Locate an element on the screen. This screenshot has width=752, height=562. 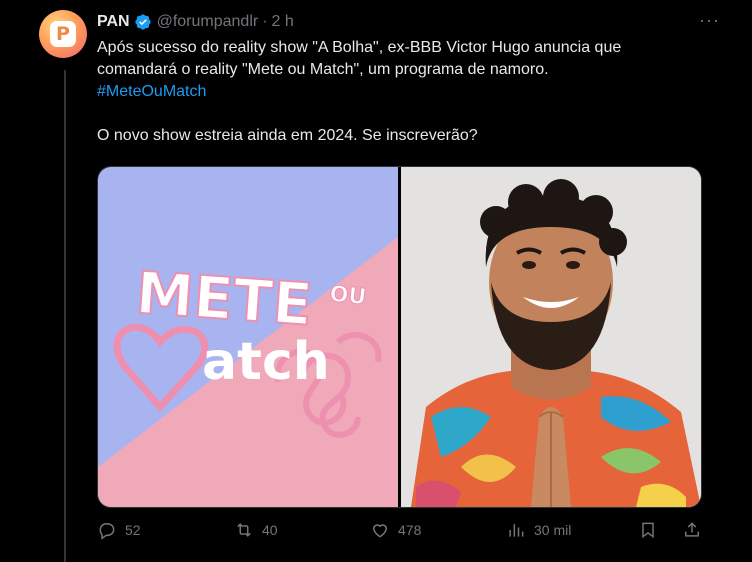
share-icon is located at coordinates (692, 529).